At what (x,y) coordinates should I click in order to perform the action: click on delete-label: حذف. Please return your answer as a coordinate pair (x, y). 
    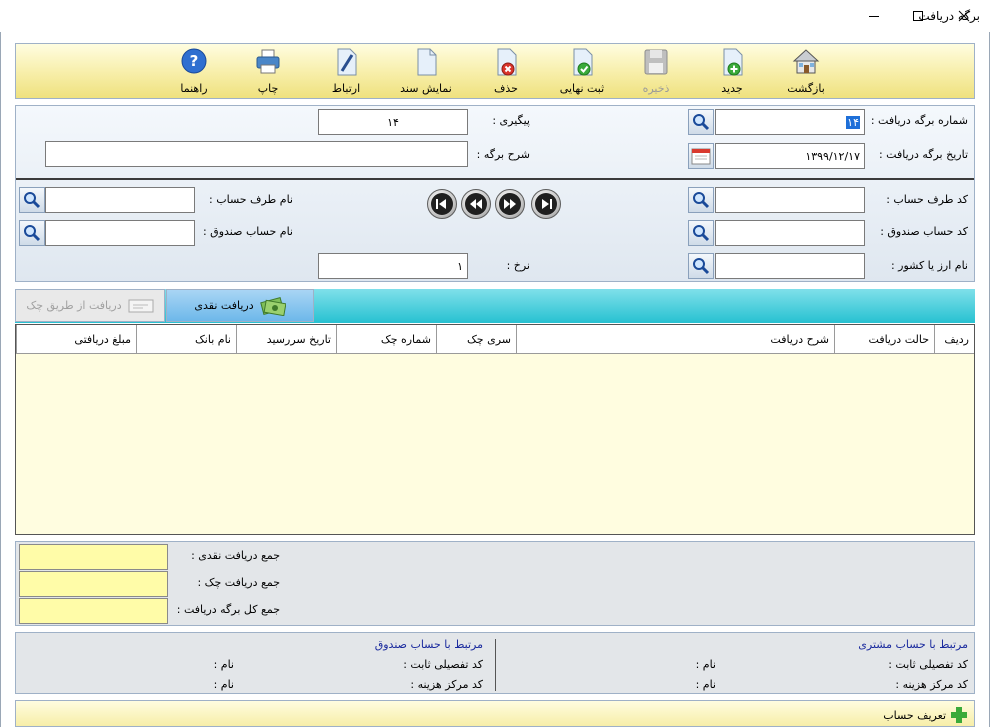
    Looking at the image, I should click on (506, 88).